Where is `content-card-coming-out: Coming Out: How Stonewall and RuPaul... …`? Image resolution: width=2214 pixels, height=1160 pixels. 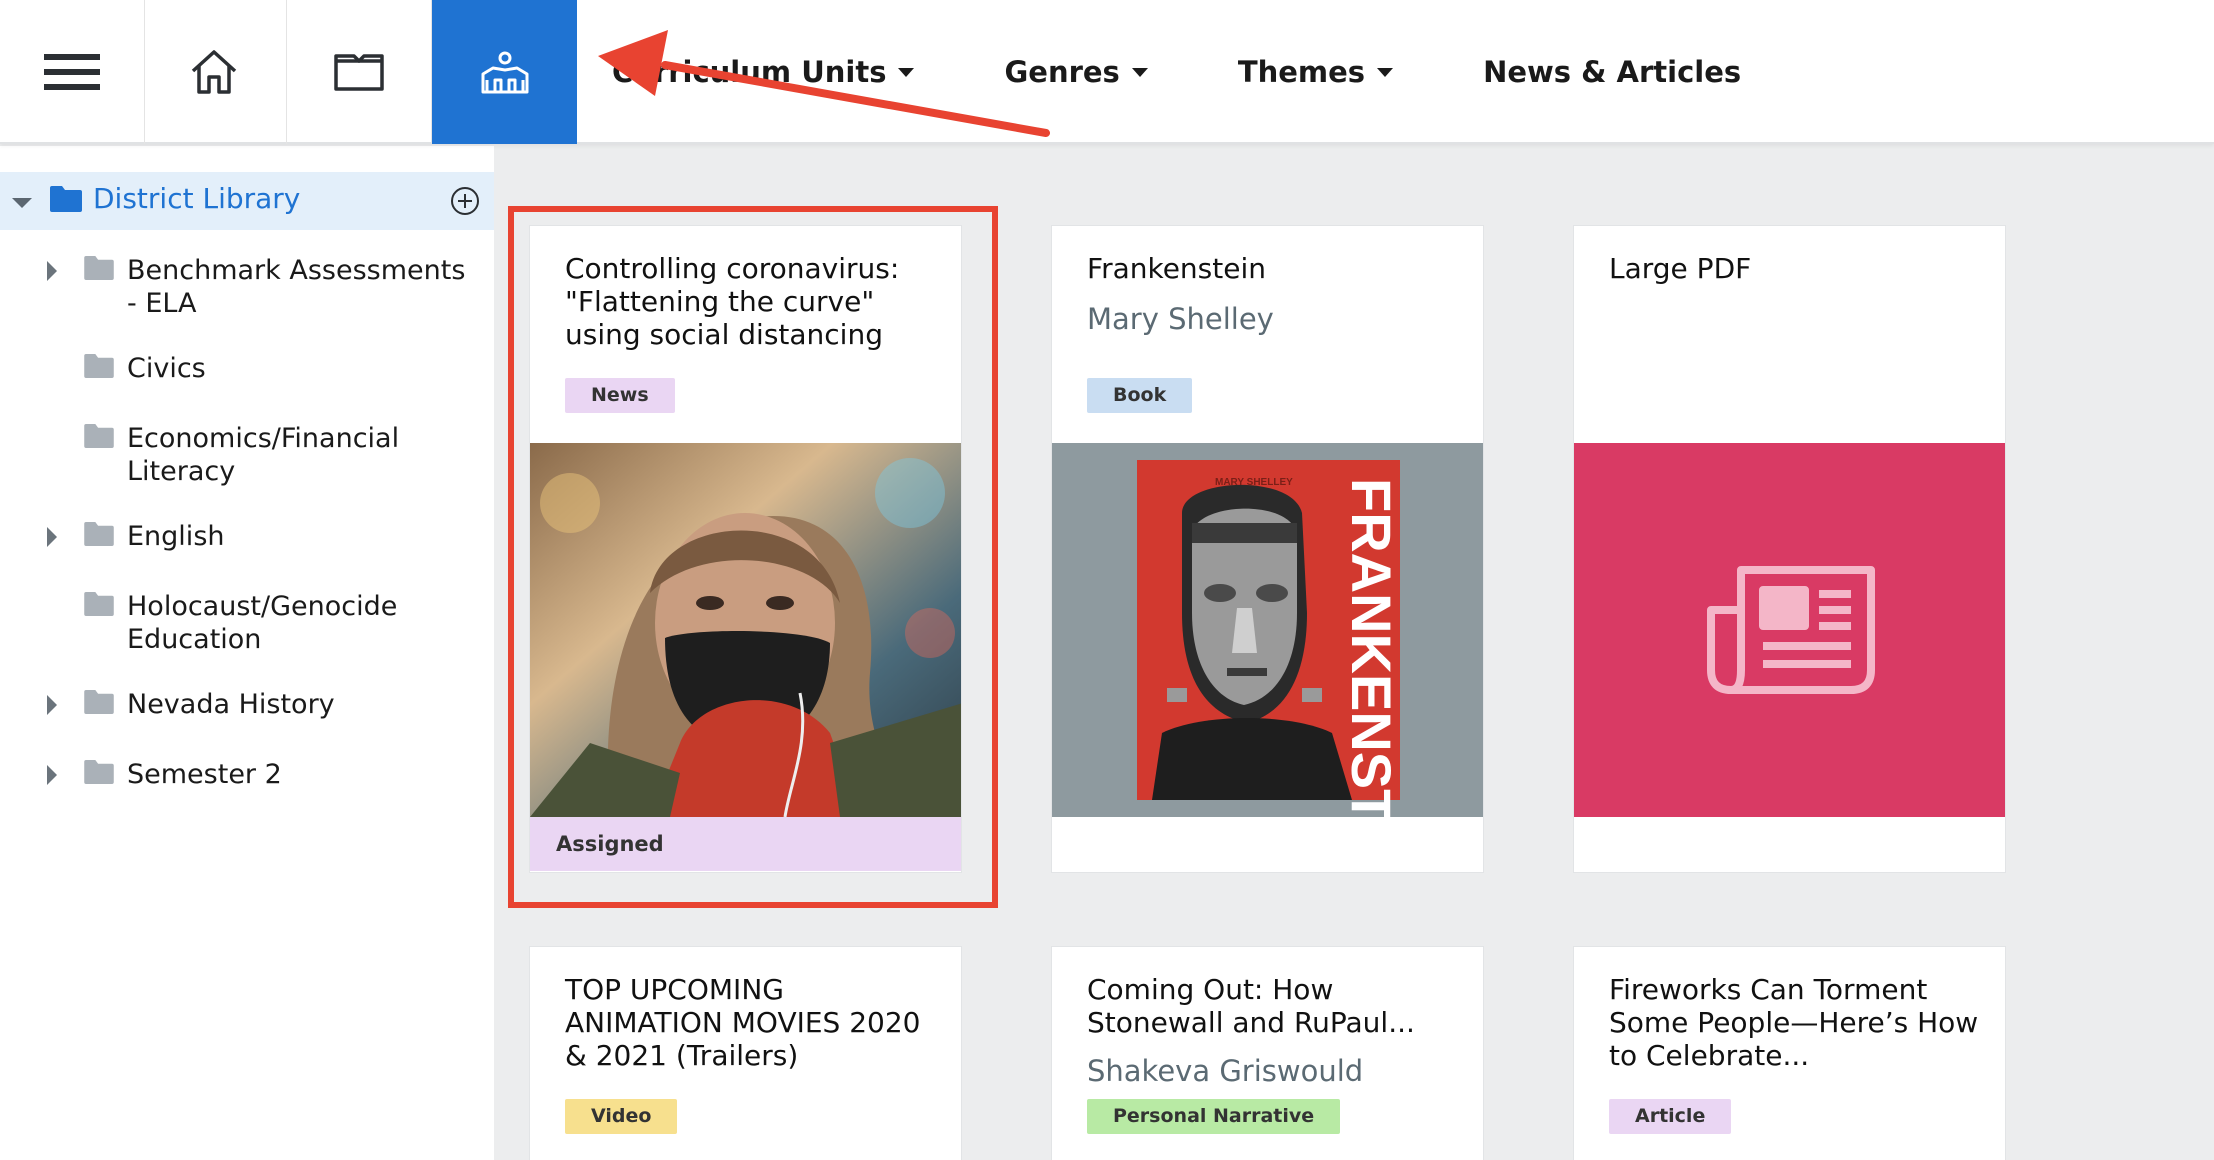
content-card-coming-out: Coming Out: How Stonewall and RuPaul... … is located at coordinates (1267, 1053).